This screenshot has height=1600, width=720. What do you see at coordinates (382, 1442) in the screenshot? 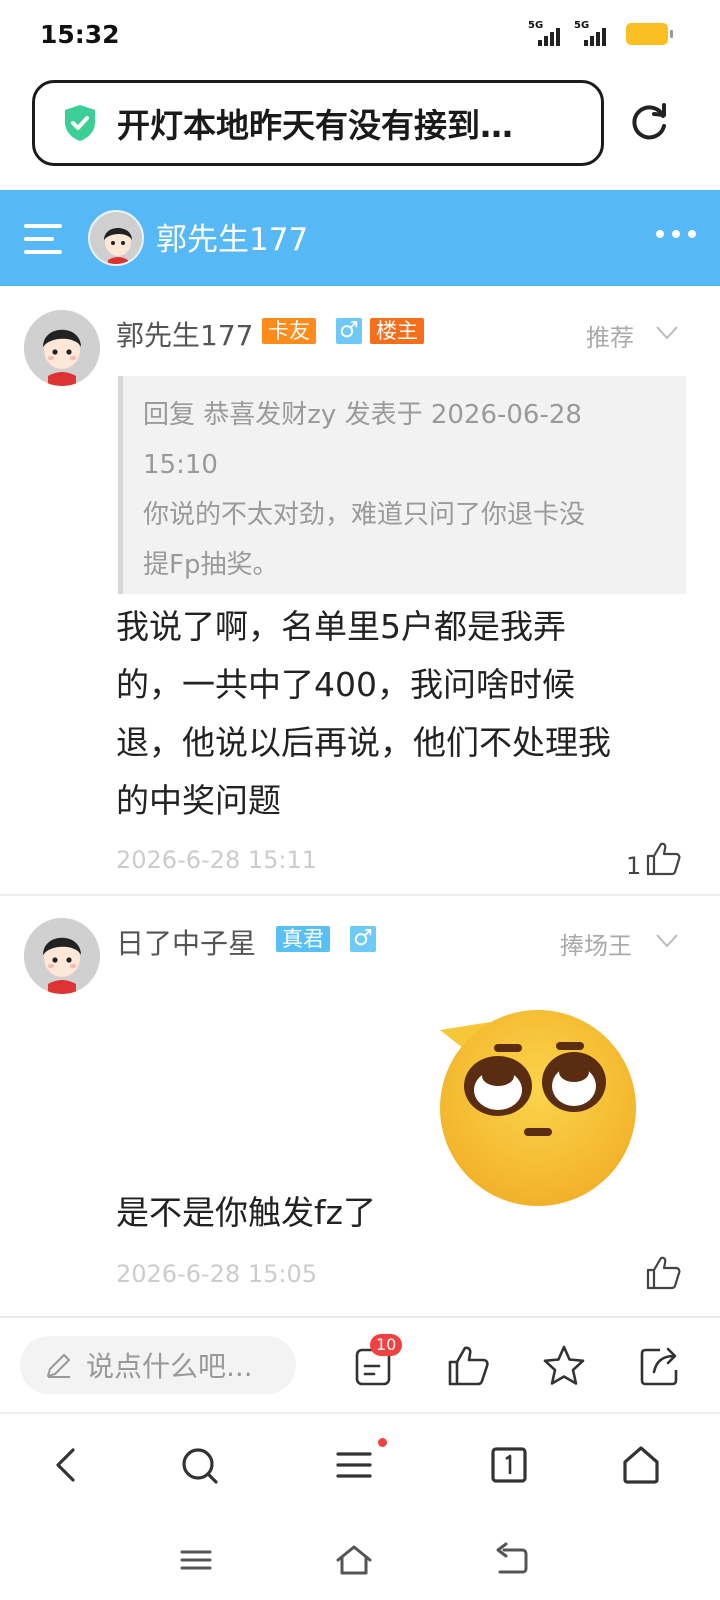
I see `notification-dot` at bounding box center [382, 1442].